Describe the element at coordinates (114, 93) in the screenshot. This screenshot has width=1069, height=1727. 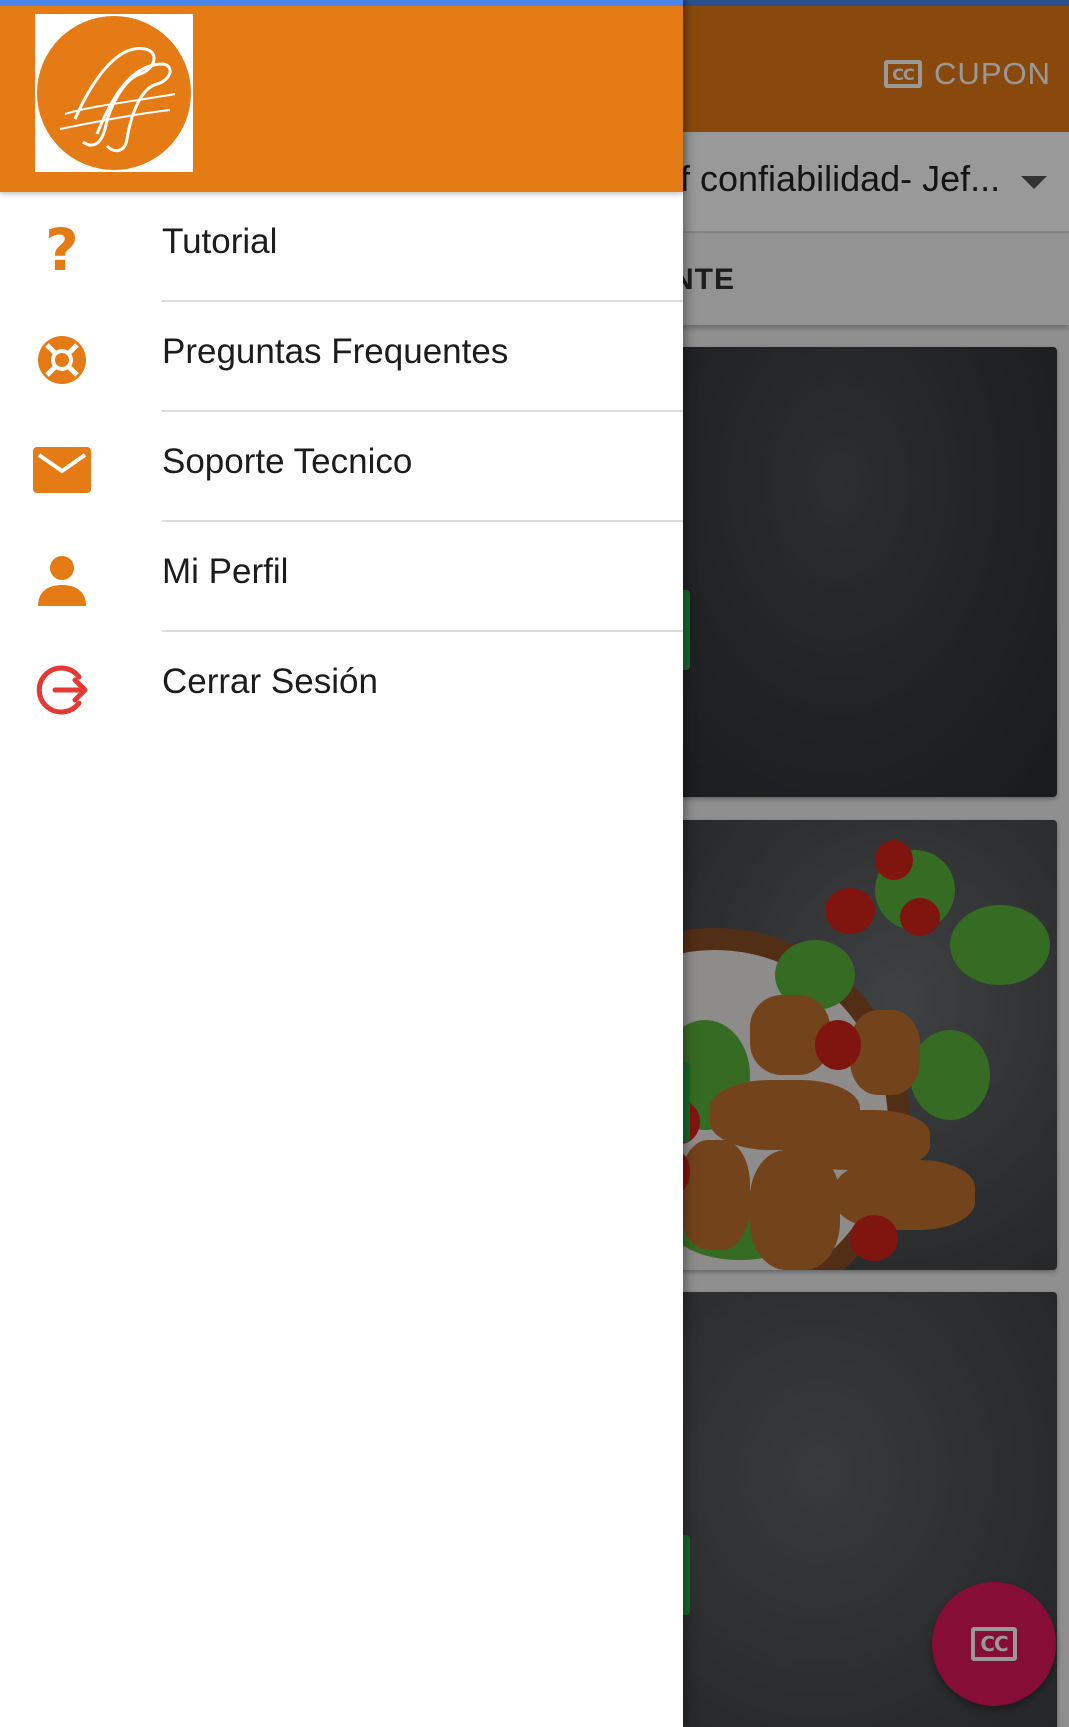
I see `ff-logo-icon` at that location.